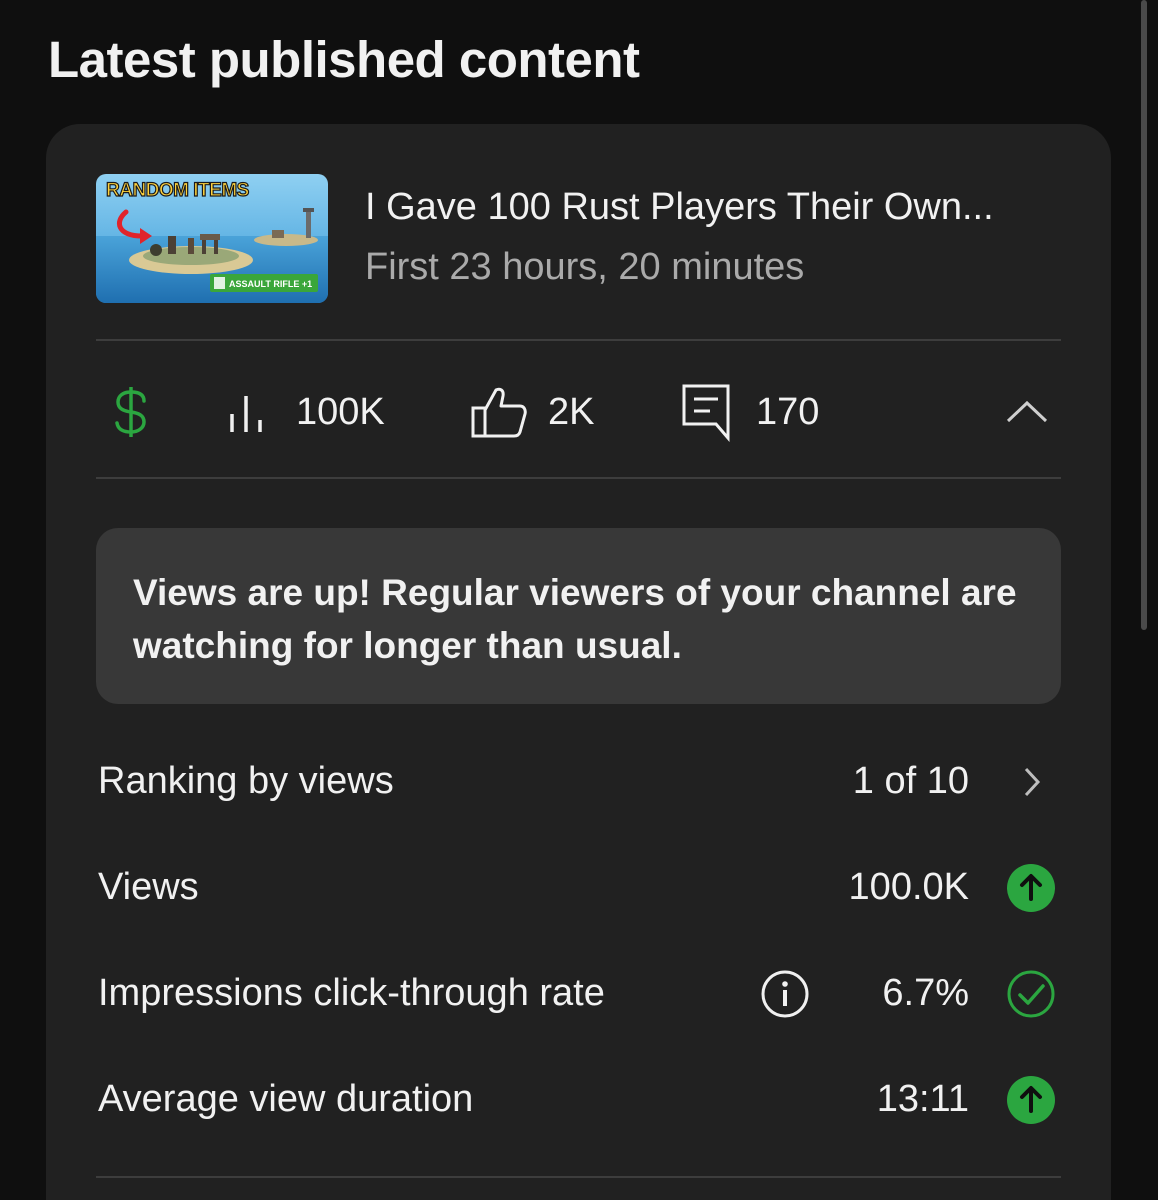 The width and height of the screenshot is (1158, 1200). Describe the element at coordinates (340, 411) in the screenshot. I see `views-count: 100K` at that location.